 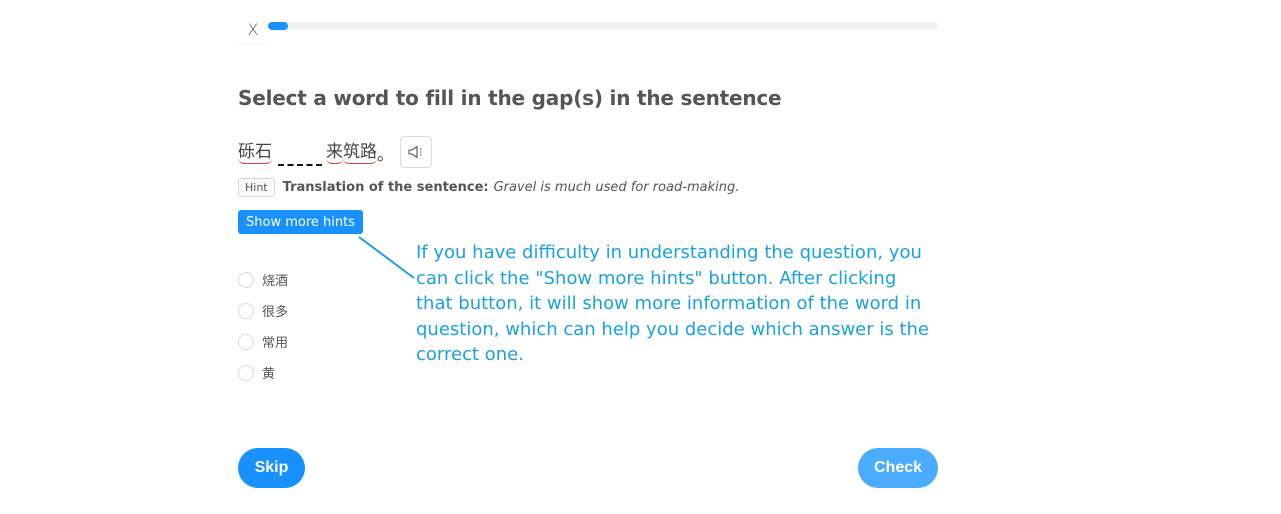 What do you see at coordinates (275, 281) in the screenshot?
I see `option-label: 烧酒` at bounding box center [275, 281].